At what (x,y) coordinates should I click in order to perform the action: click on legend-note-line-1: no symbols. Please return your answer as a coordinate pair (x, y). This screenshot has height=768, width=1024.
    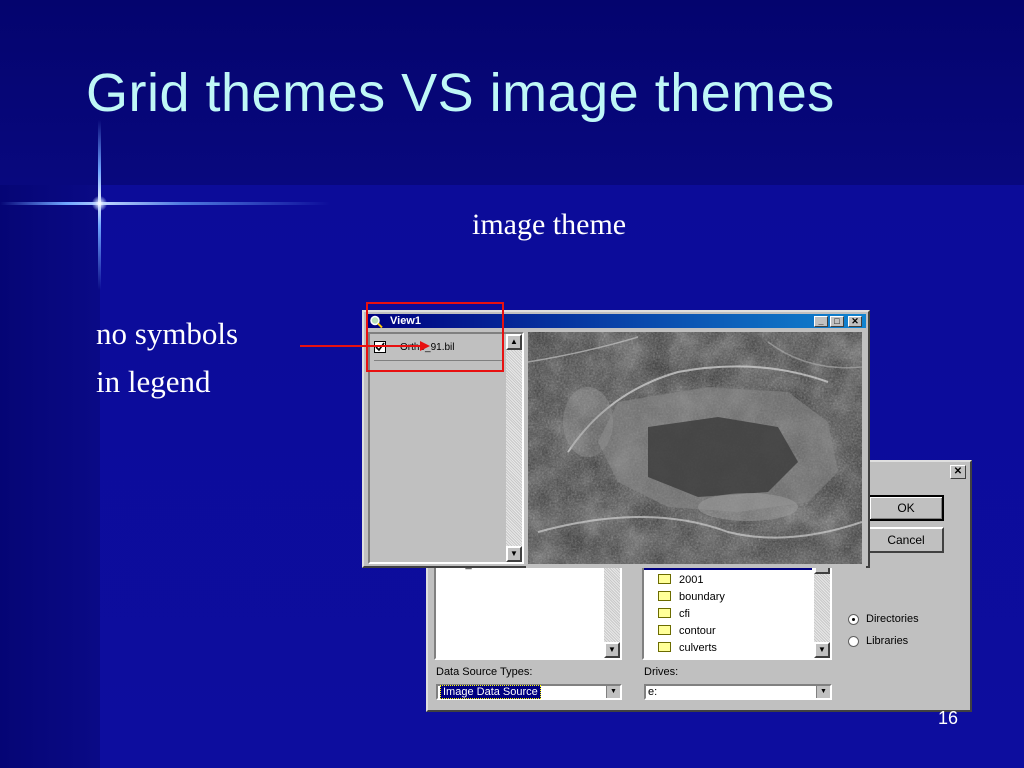
    Looking at the image, I should click on (167, 333).